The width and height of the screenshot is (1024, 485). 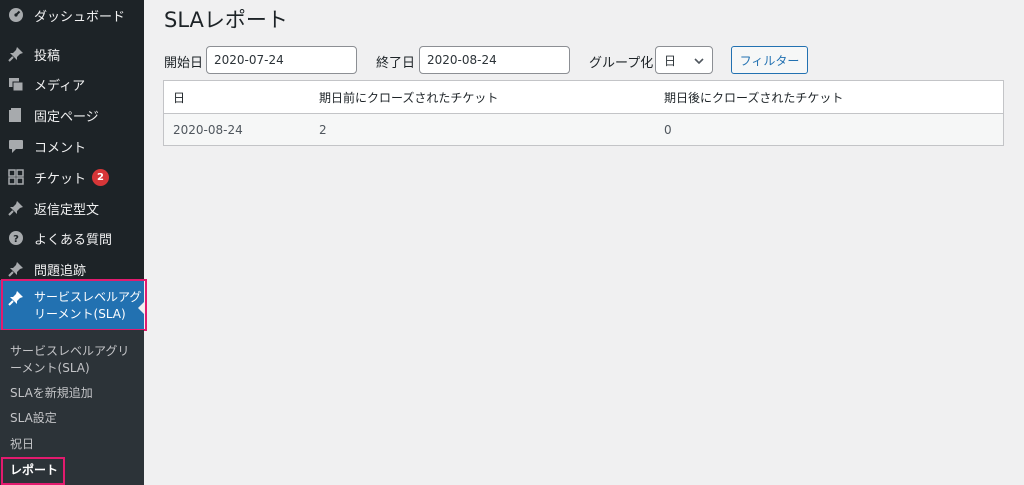 I want to click on menu-dashboard-label: ダッシュボード, so click(x=80, y=17).